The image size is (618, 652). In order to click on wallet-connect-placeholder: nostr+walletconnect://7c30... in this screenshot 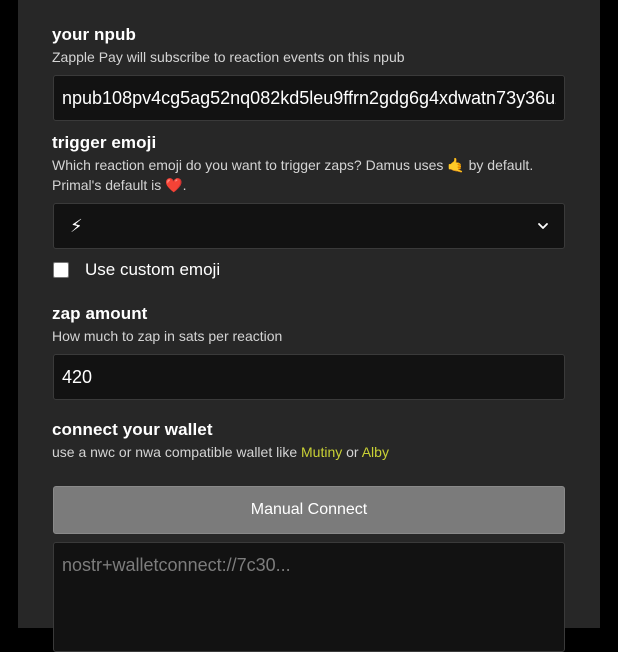, I will do `click(176, 565)`.